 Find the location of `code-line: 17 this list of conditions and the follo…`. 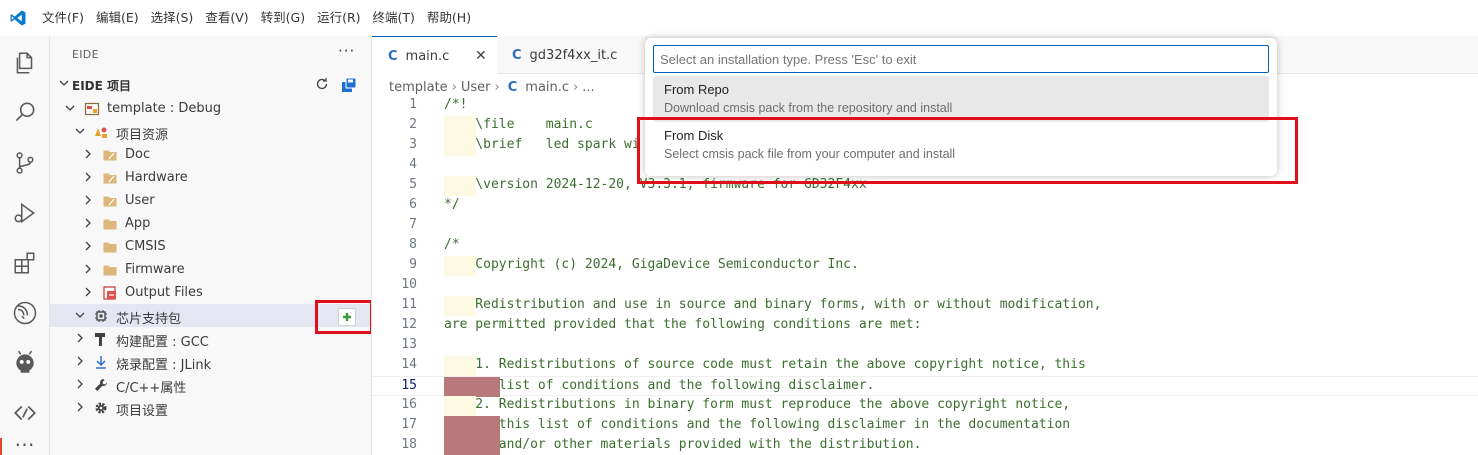

code-line: 17 this list of conditions and the follo… is located at coordinates (925, 426).